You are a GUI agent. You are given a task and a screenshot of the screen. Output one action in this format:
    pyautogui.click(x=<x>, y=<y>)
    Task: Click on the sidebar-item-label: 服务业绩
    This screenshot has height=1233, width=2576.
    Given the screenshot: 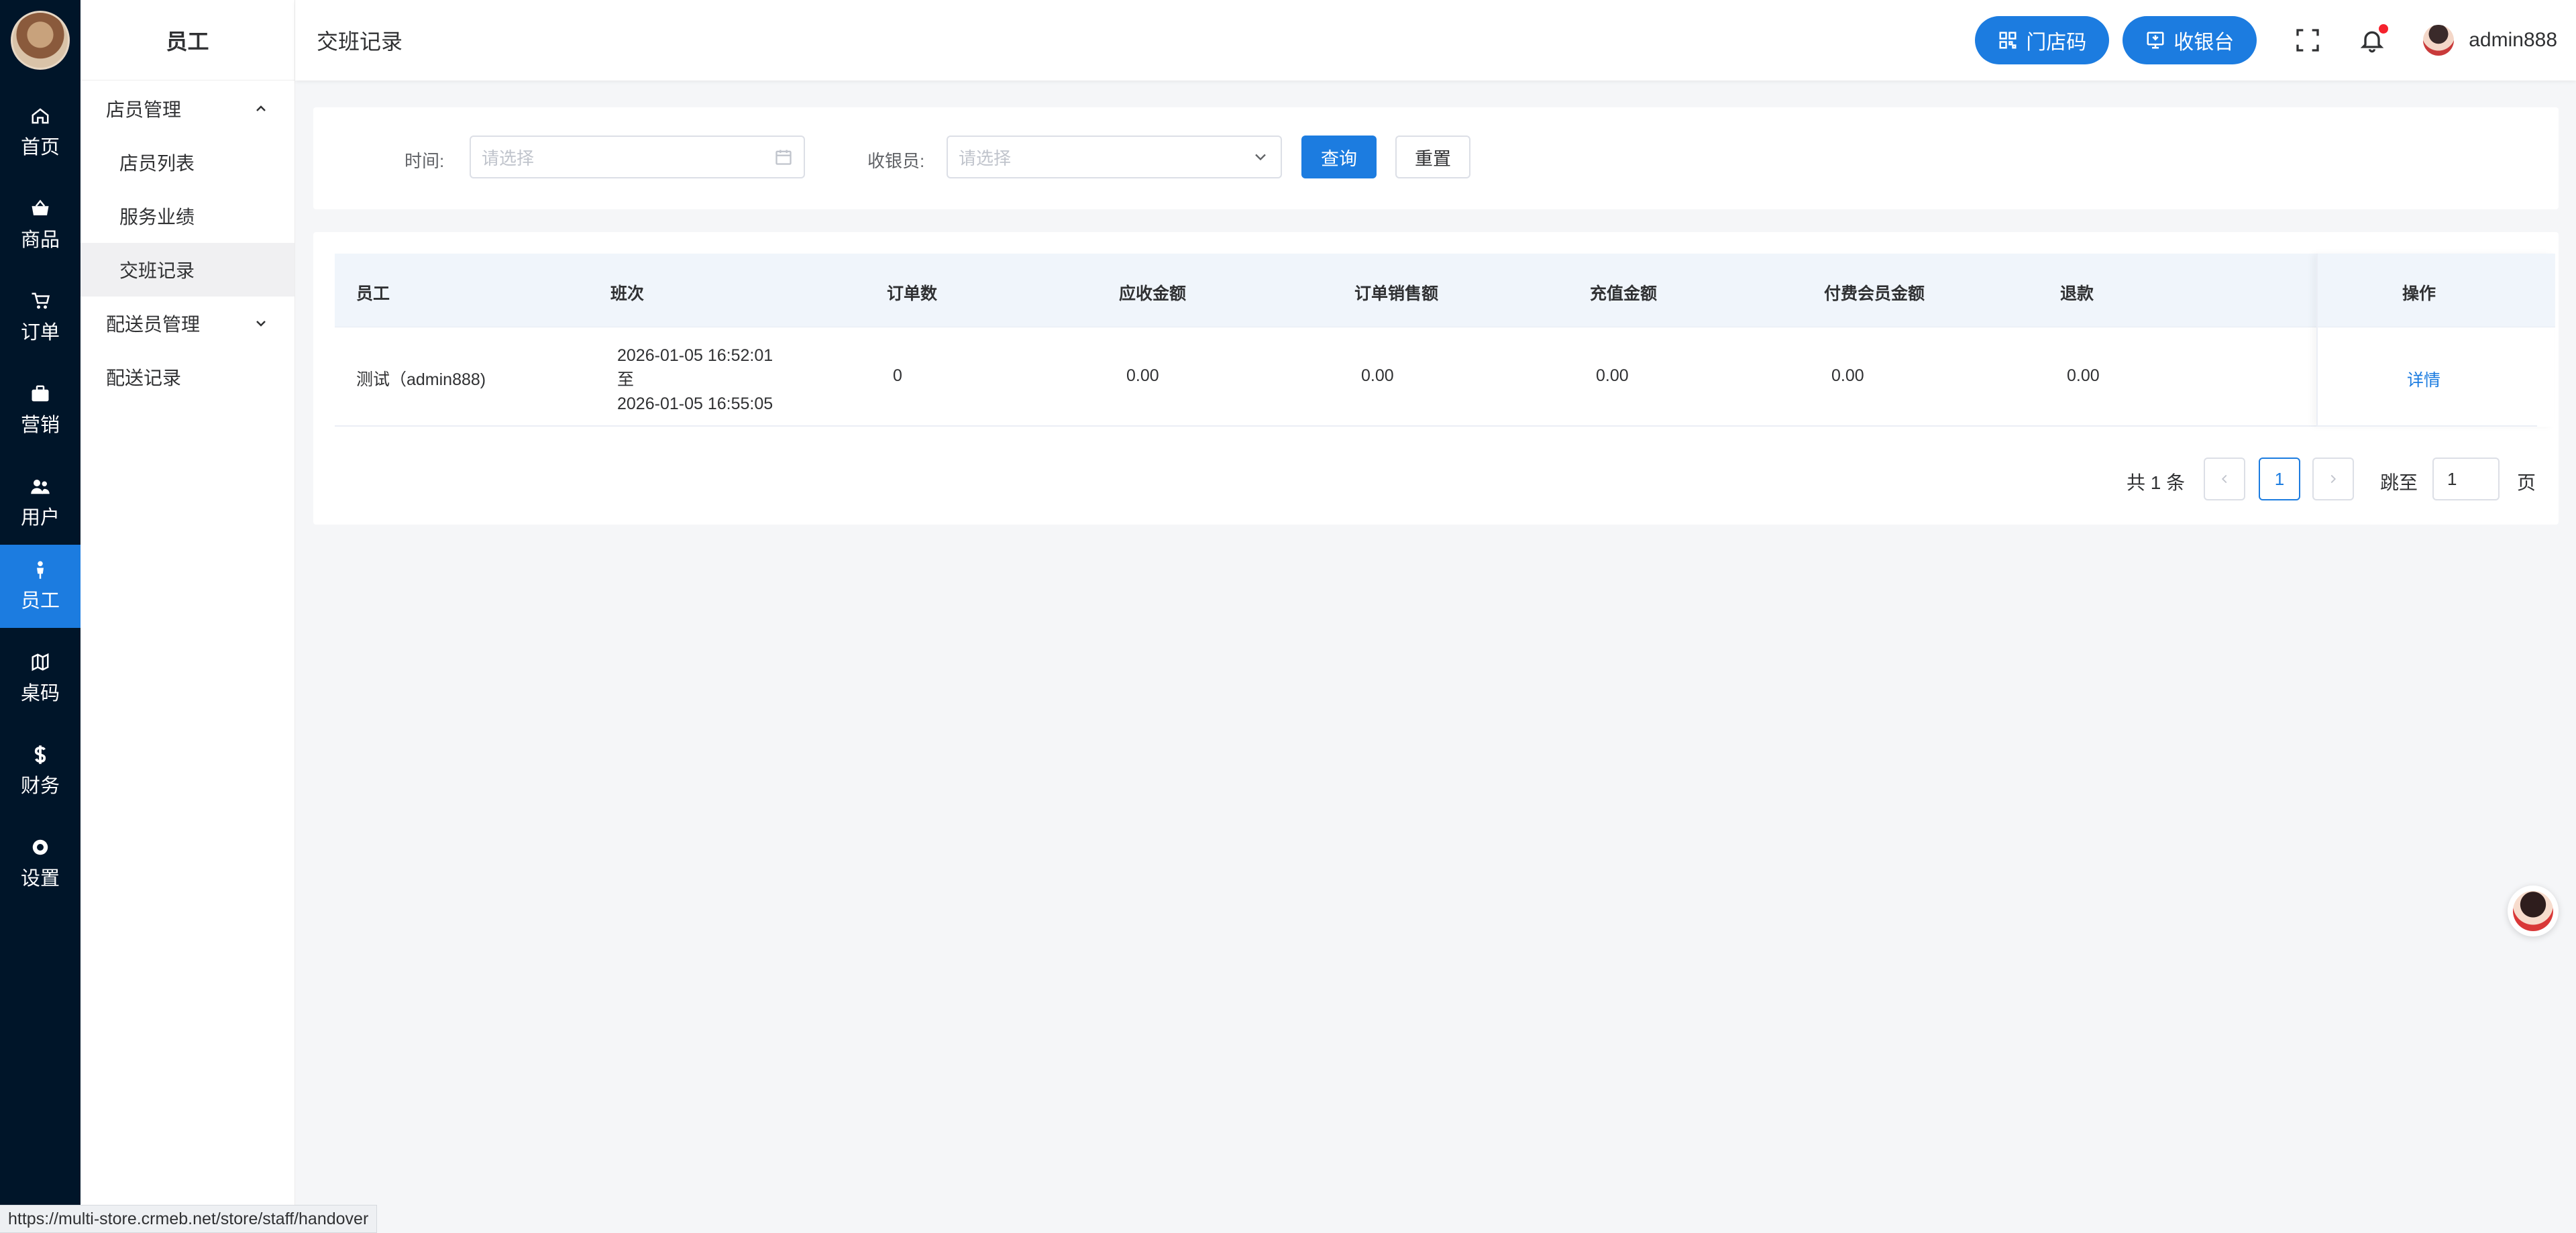 What is the action you would take?
    pyautogui.click(x=157, y=217)
    